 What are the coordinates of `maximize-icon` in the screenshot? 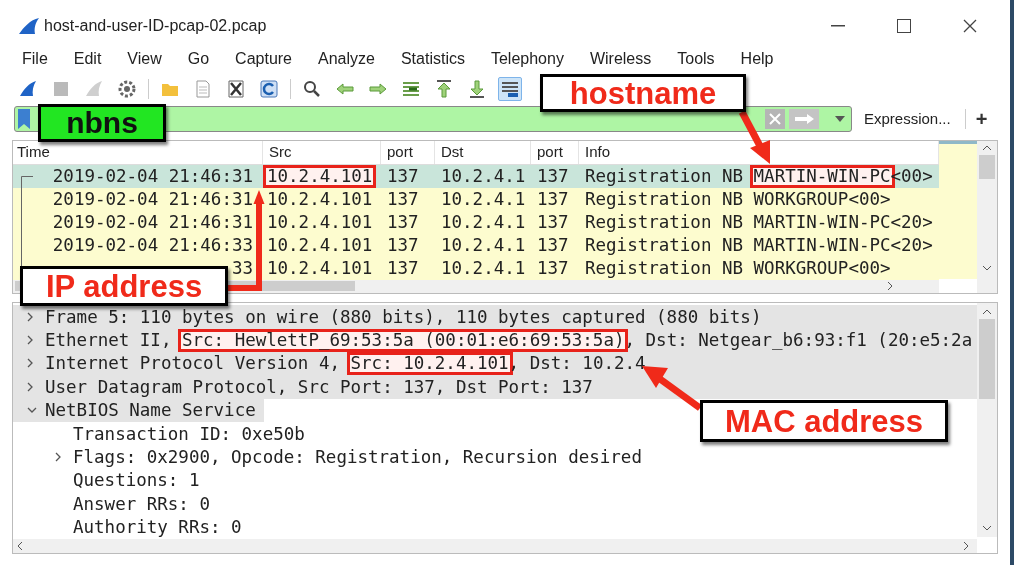 It's located at (904, 26).